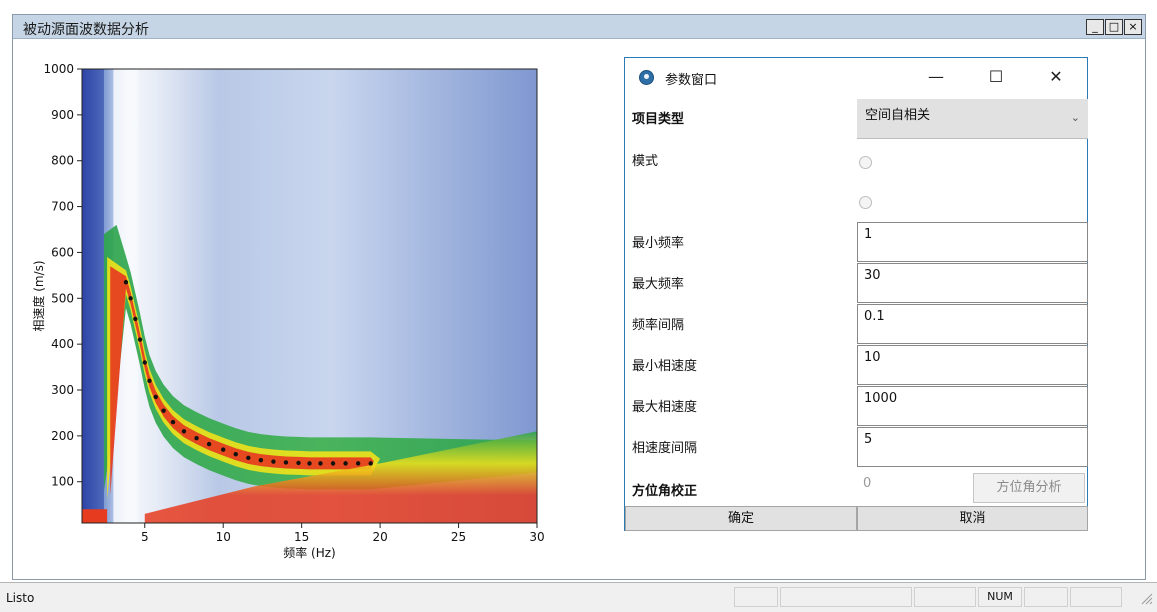  What do you see at coordinates (972, 283) in the screenshot?
I see `max-frequency-input: 30` at bounding box center [972, 283].